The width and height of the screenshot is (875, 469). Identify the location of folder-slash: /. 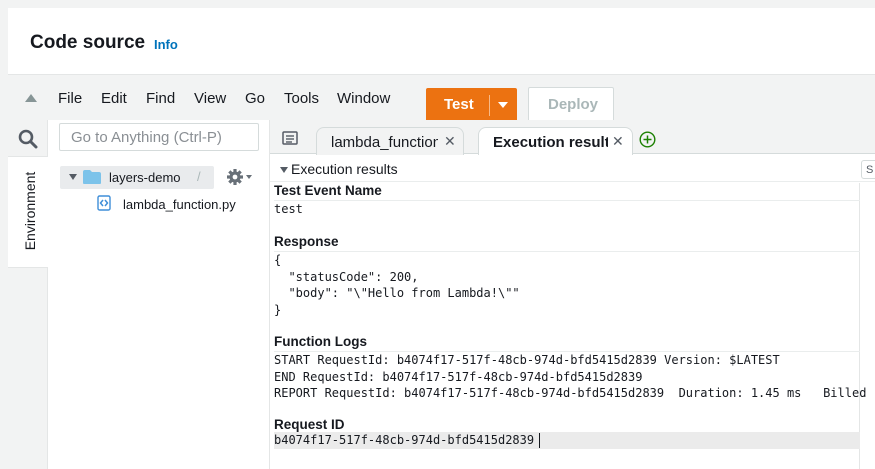
(199, 176).